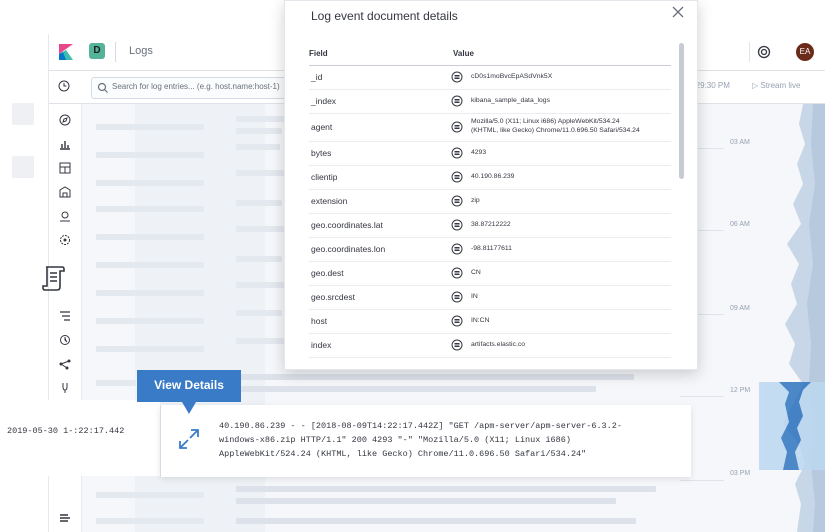 The image size is (825, 532). I want to click on header-divider, so click(115, 52).